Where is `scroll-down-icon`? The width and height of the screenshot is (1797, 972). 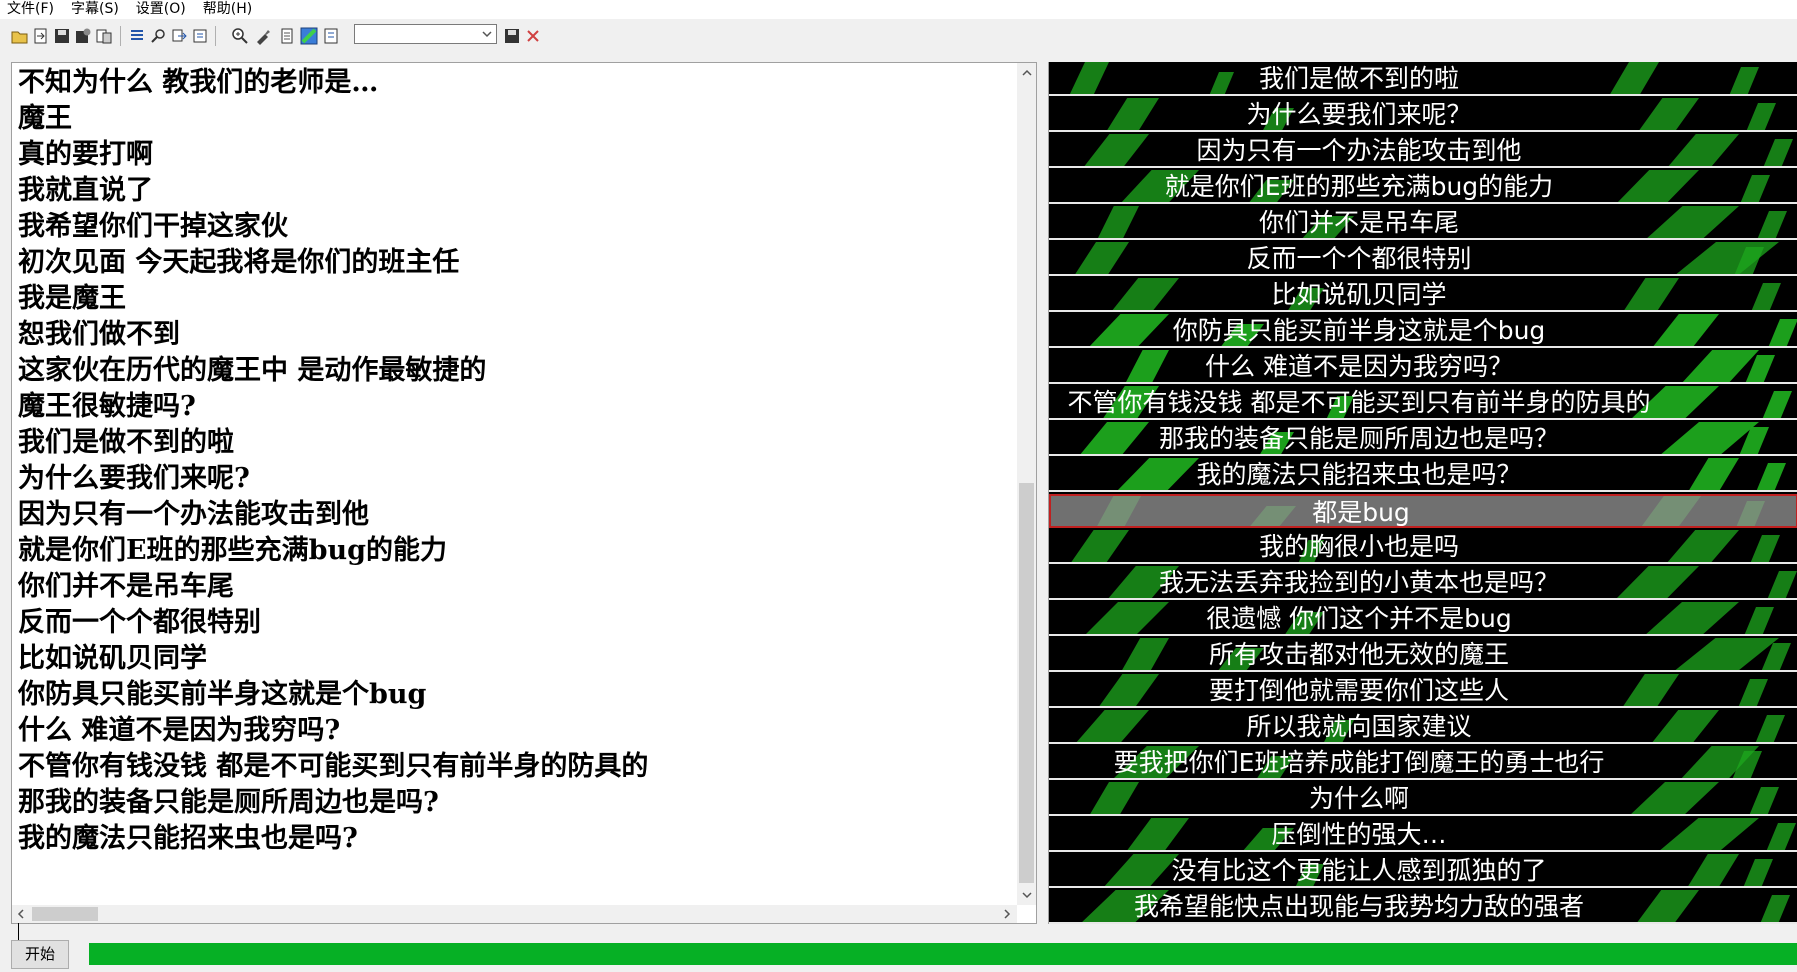
scroll-down-icon is located at coordinates (1027, 895).